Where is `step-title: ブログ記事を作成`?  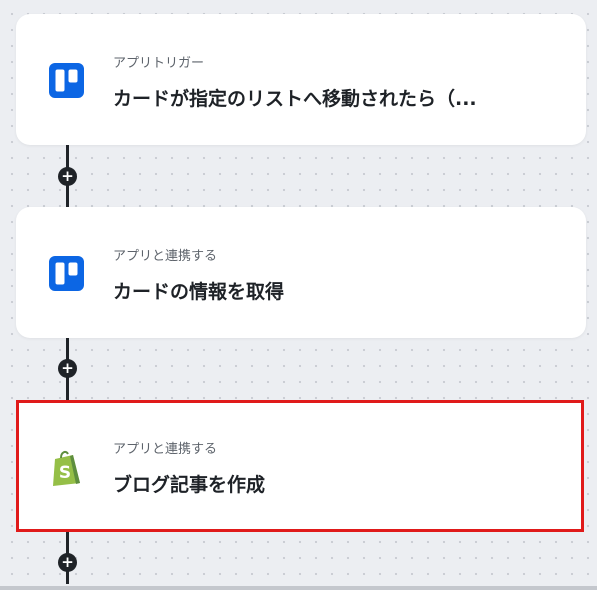
step-title: ブログ記事を作成 is located at coordinates (189, 485).